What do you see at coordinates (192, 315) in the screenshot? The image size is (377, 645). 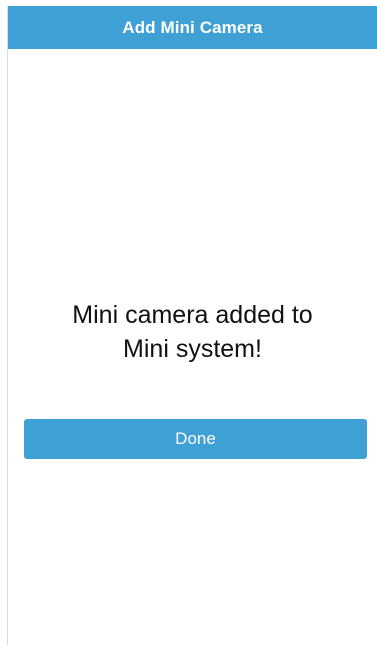 I see `success-message-line-1: Mini camera added to` at bounding box center [192, 315].